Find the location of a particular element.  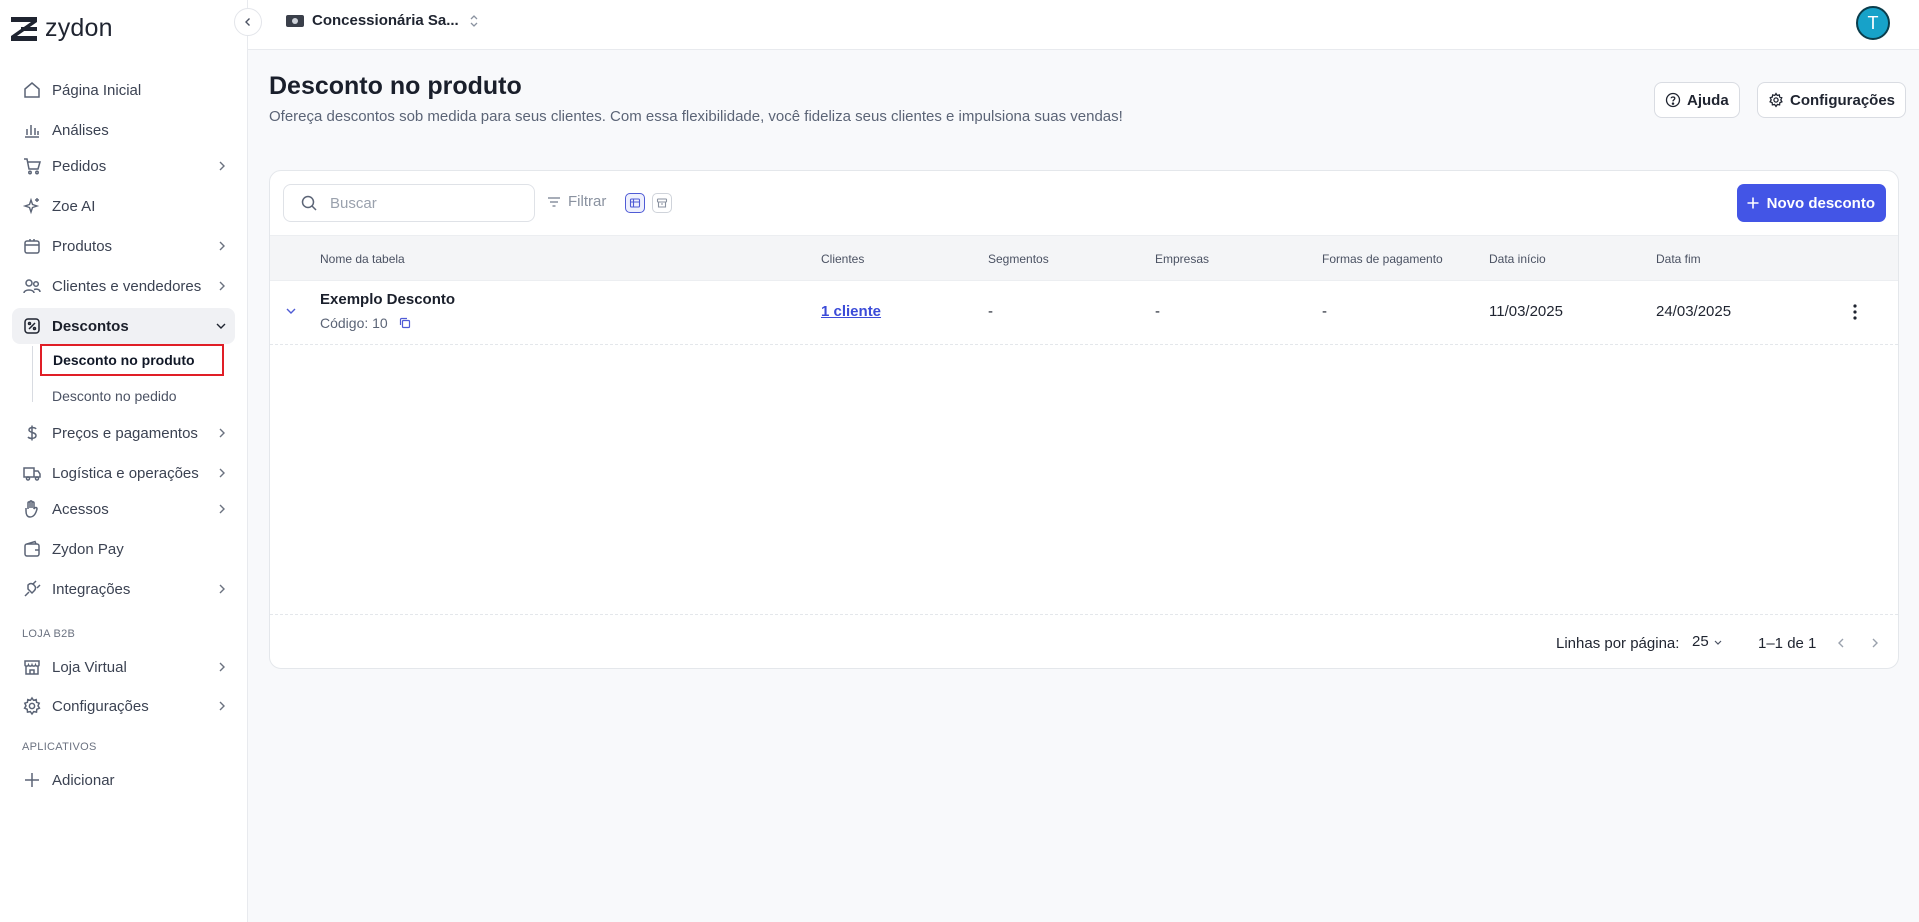

previous-page-button is located at coordinates (1841, 643).